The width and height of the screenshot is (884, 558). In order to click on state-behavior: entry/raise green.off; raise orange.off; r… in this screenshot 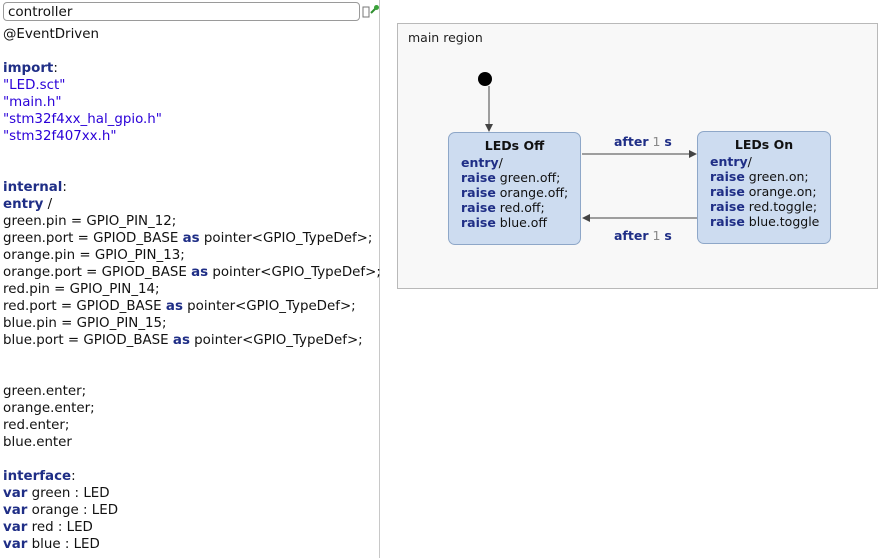, I will do `click(514, 192)`.